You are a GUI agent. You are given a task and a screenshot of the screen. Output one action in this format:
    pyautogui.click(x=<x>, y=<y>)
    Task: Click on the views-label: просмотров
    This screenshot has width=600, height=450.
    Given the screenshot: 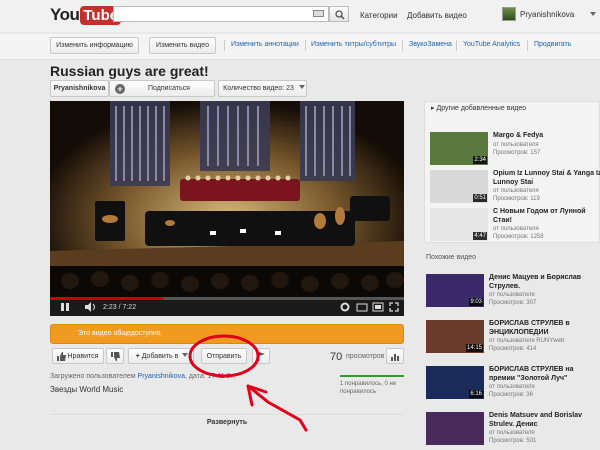 What is the action you would take?
    pyautogui.click(x=365, y=356)
    